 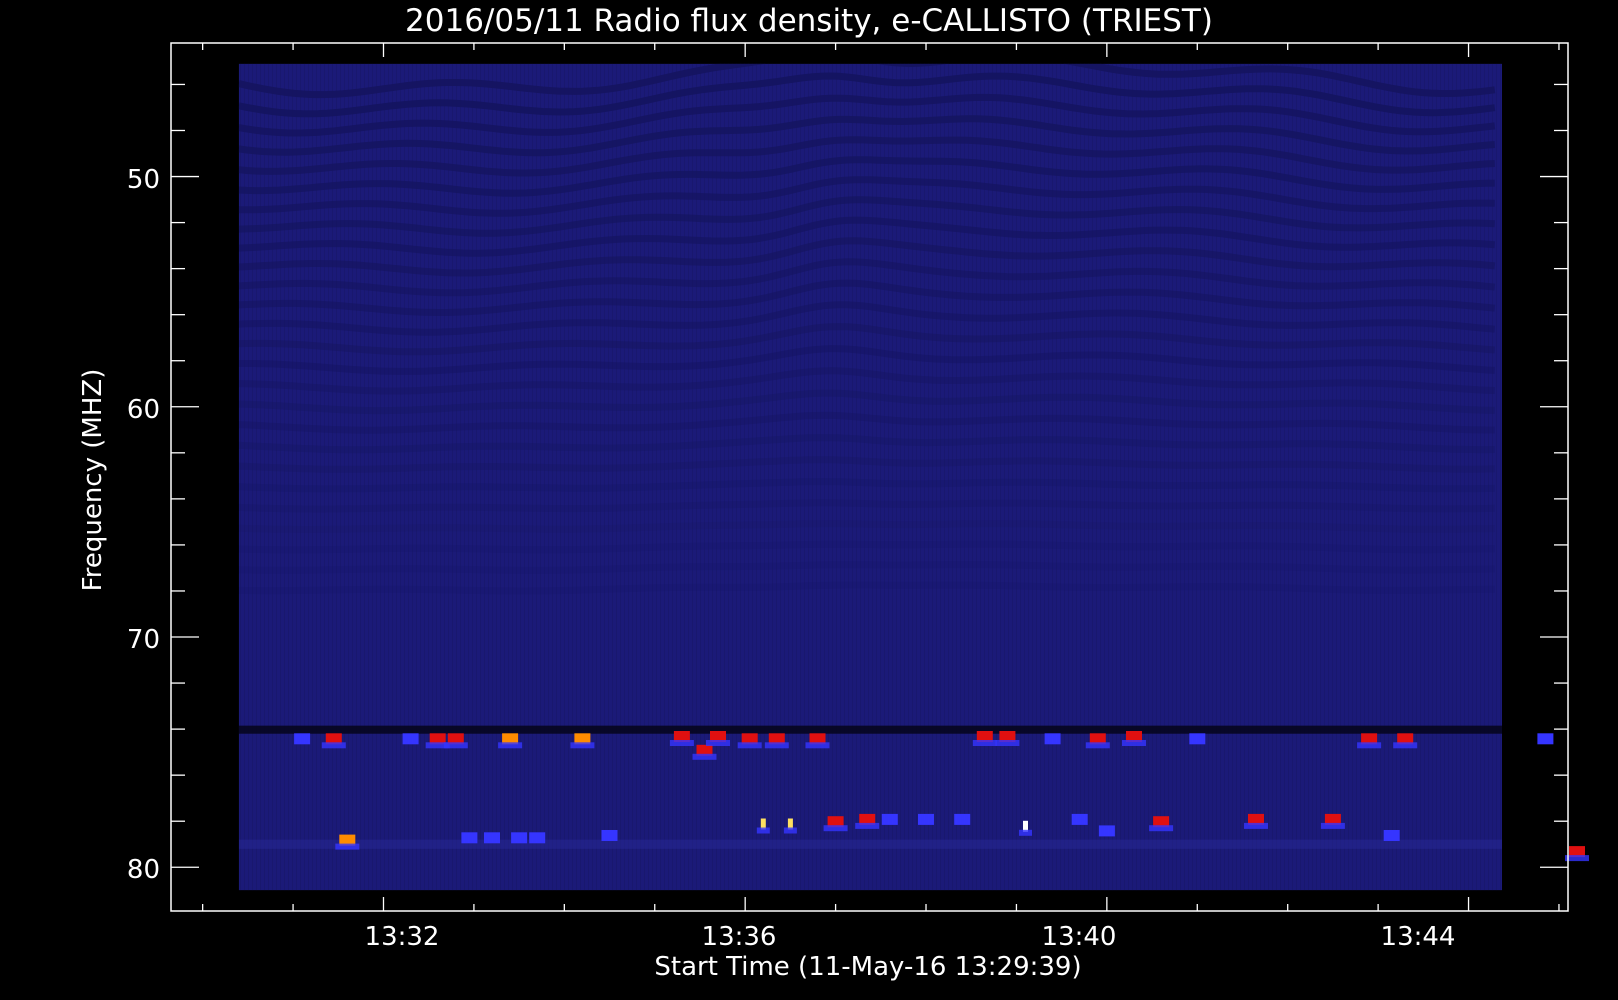 What do you see at coordinates (870, 729) in the screenshot?
I see `dark-band` at bounding box center [870, 729].